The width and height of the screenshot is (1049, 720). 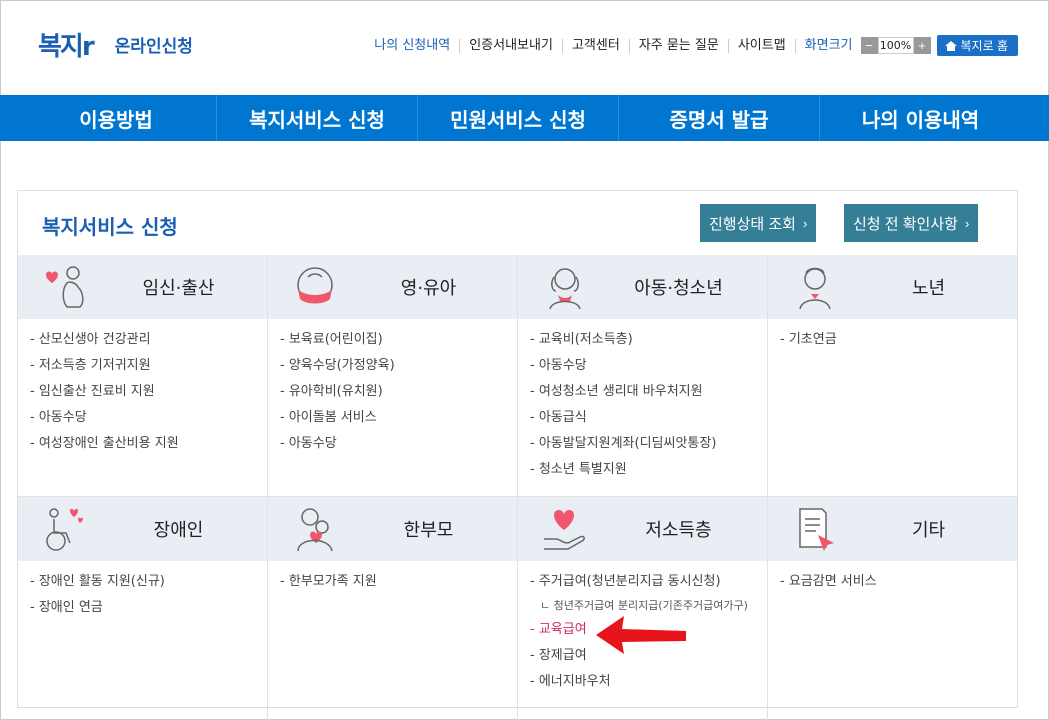 I want to click on list-item: - 임신출산 진료비 지원, so click(x=142, y=392).